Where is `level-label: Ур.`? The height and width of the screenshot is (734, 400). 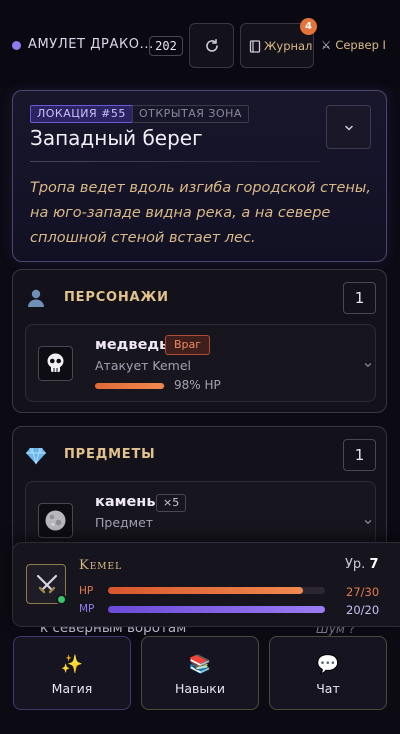 level-label: Ур. is located at coordinates (355, 564).